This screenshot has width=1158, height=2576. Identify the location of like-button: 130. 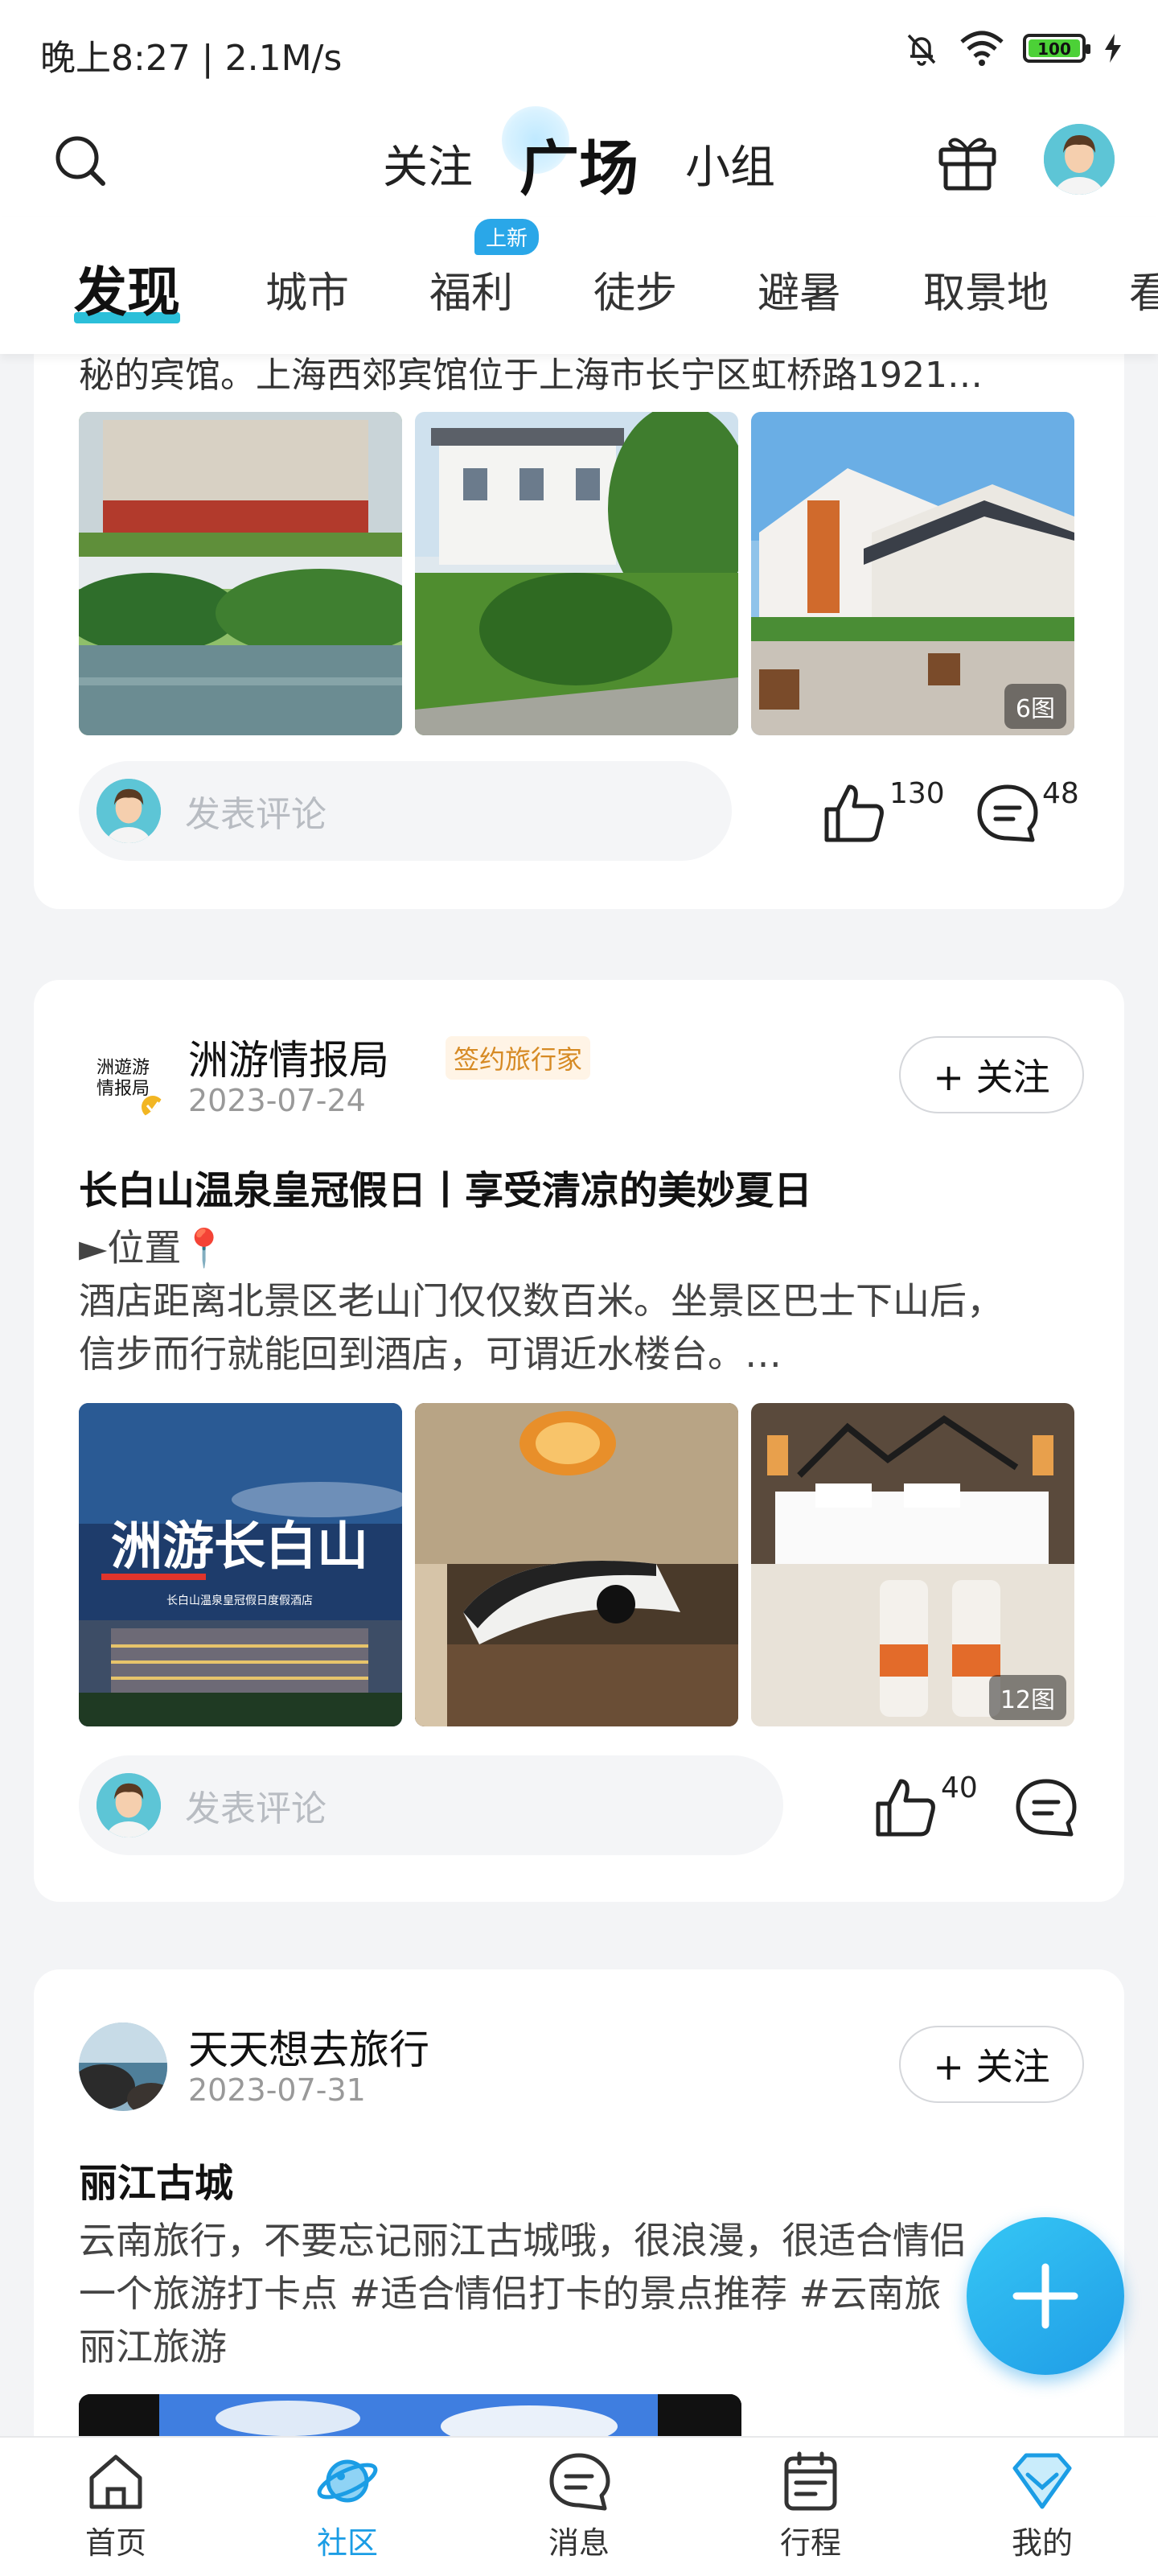
(883, 811).